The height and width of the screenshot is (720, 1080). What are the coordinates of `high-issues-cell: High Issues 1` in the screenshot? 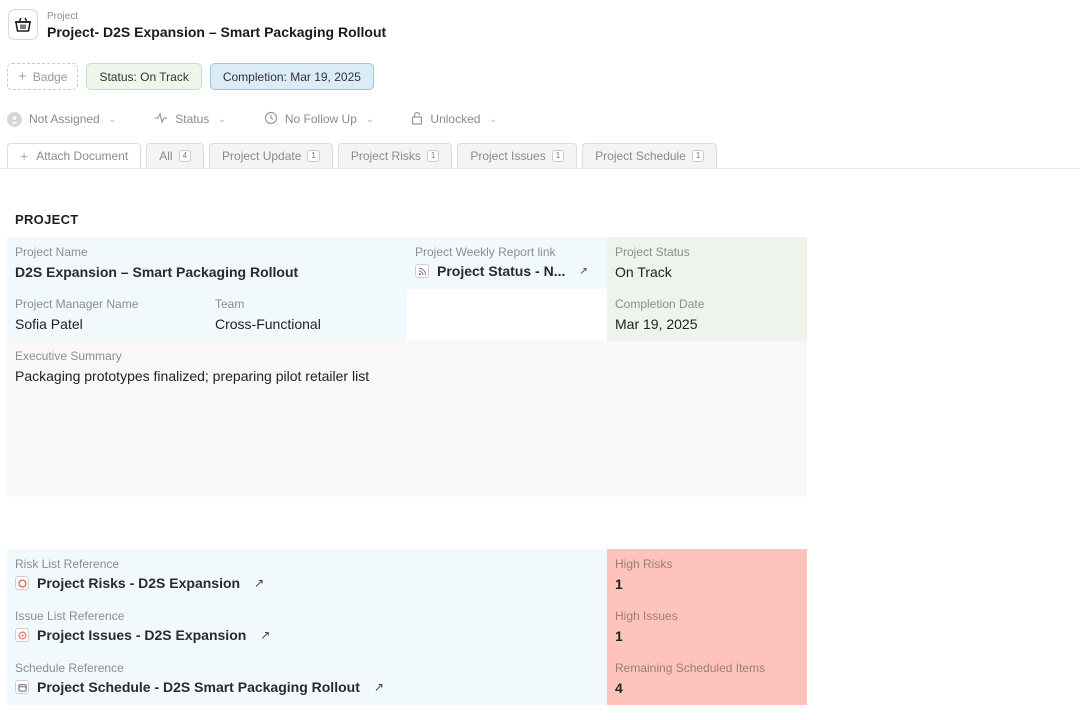 It's located at (707, 627).